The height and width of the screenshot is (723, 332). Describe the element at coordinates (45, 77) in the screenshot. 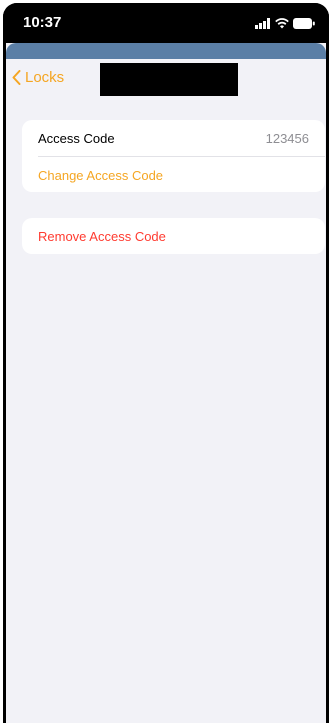

I see `back-button-label: Locks` at that location.